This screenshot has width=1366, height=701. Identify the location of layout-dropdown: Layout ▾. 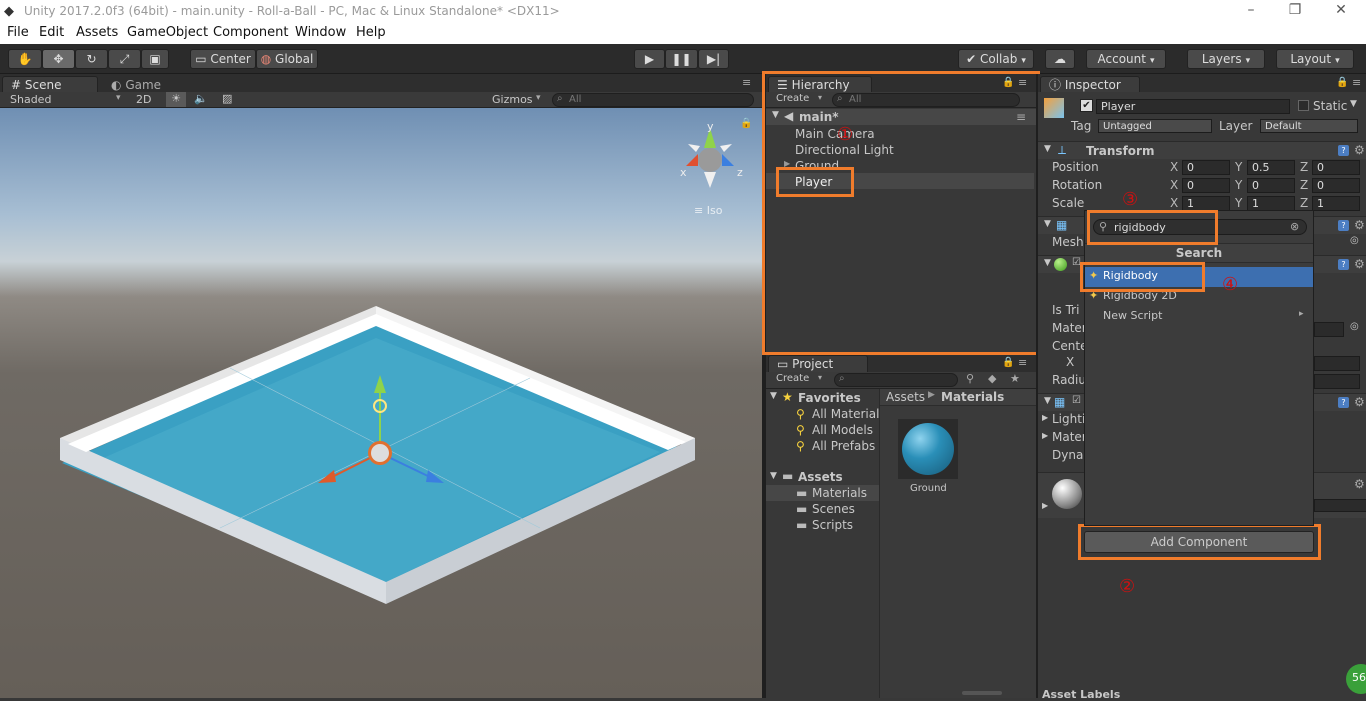
(1315, 59).